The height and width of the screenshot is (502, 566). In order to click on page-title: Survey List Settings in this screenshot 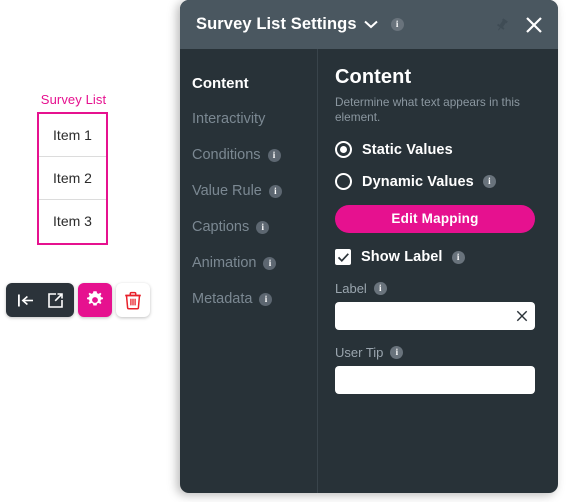, I will do `click(276, 24)`.